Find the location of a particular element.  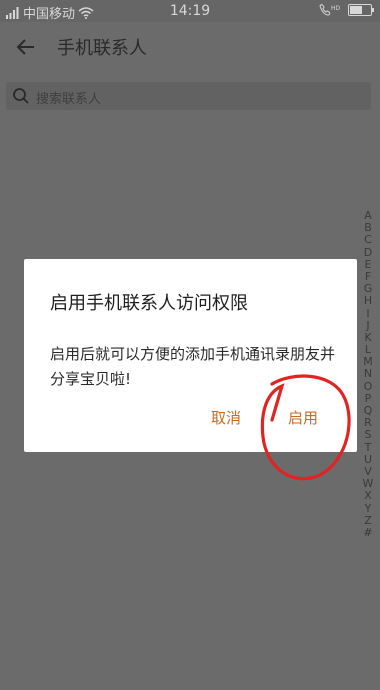

index-letter: O is located at coordinates (368, 386).